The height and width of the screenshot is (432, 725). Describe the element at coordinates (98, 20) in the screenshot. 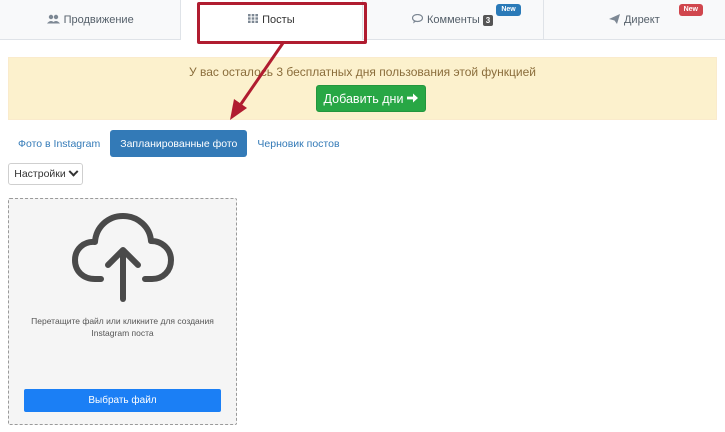

I see `tab-promotion-label: Продвижение` at that location.